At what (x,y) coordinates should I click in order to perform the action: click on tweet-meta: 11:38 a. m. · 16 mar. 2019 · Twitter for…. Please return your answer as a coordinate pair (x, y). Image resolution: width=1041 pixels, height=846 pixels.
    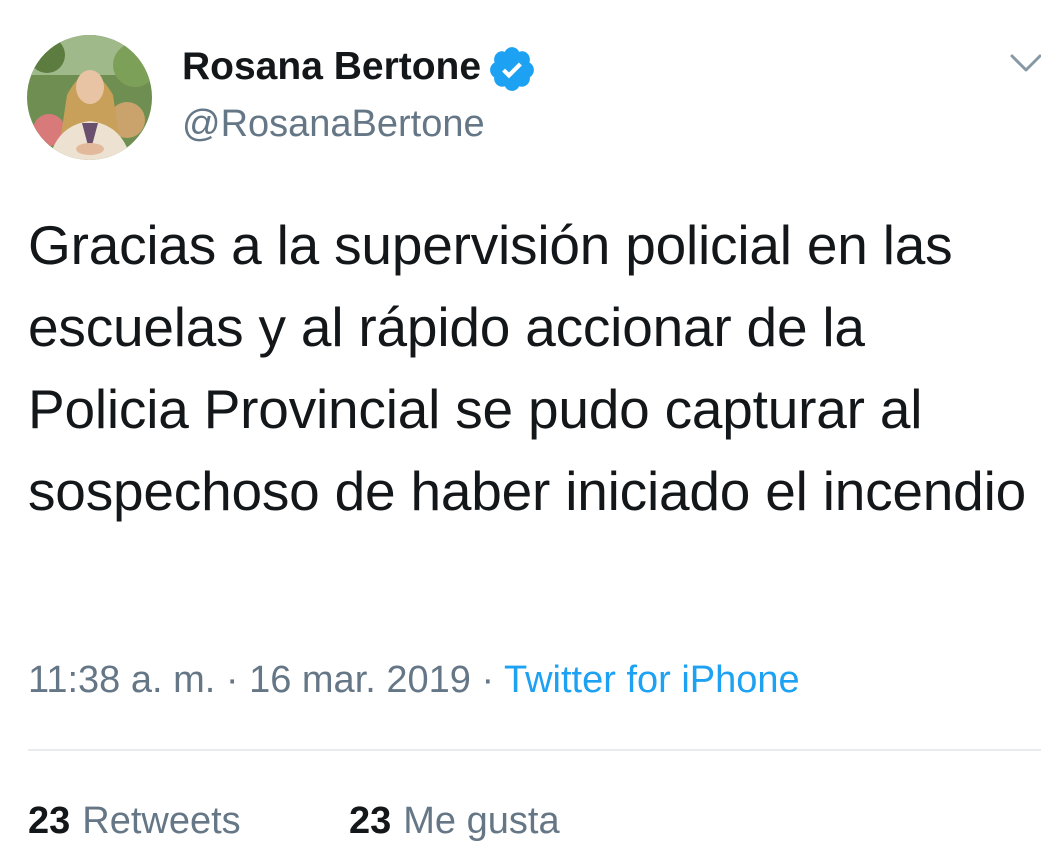
    Looking at the image, I should click on (414, 680).